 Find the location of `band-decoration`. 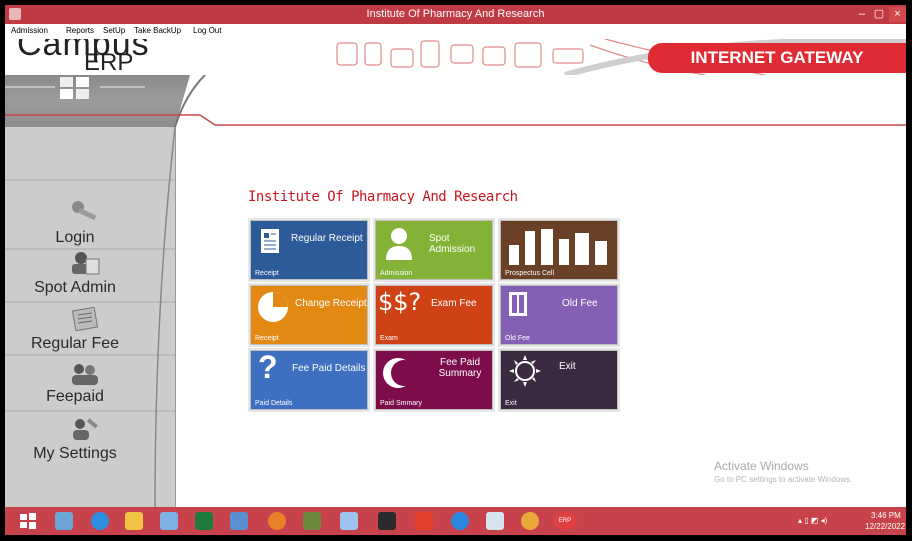

band-decoration is located at coordinates (455, 101).